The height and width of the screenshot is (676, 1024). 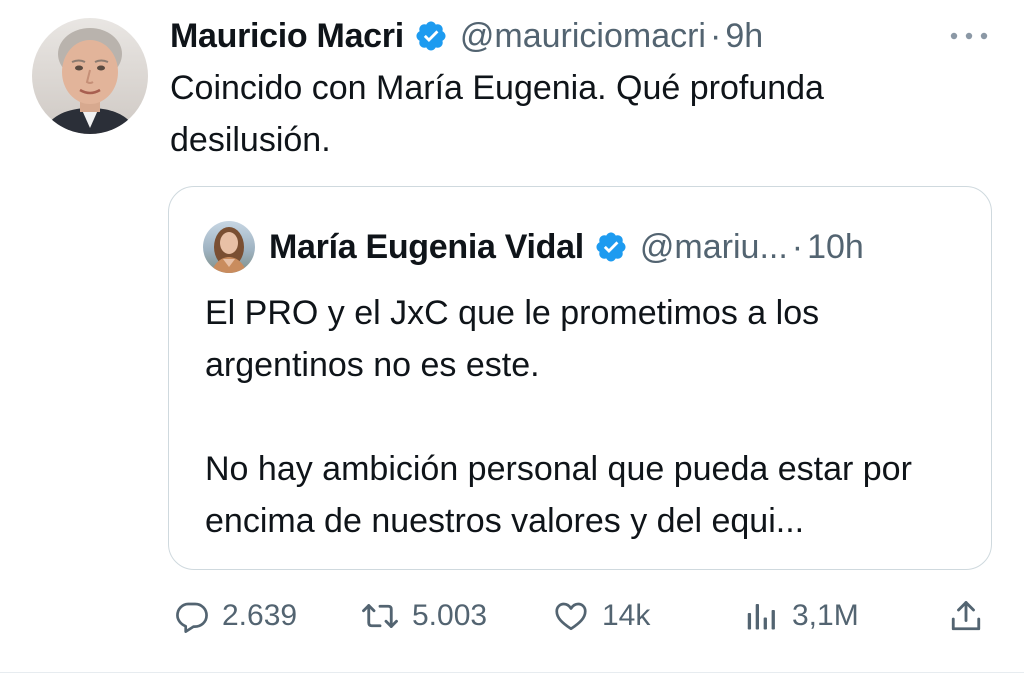 What do you see at coordinates (450, 615) in the screenshot?
I see `retweet-count: 5.003` at bounding box center [450, 615].